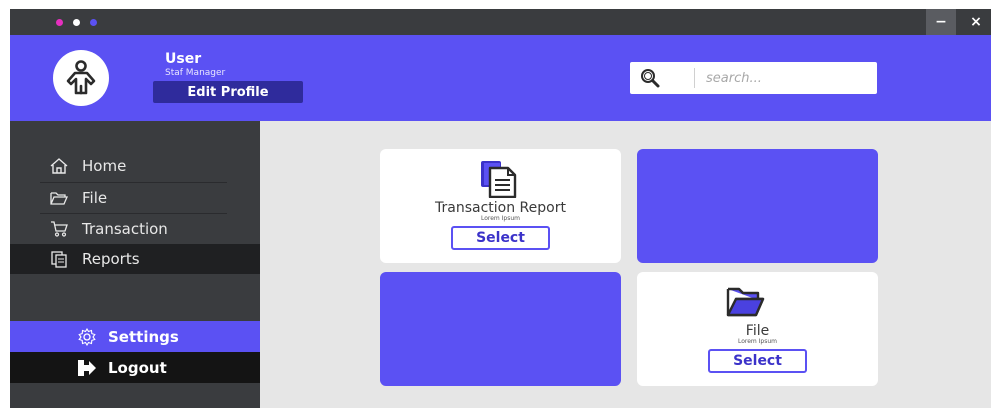 The height and width of the screenshot is (408, 991). I want to click on card-title: Transaction Report, so click(500, 208).